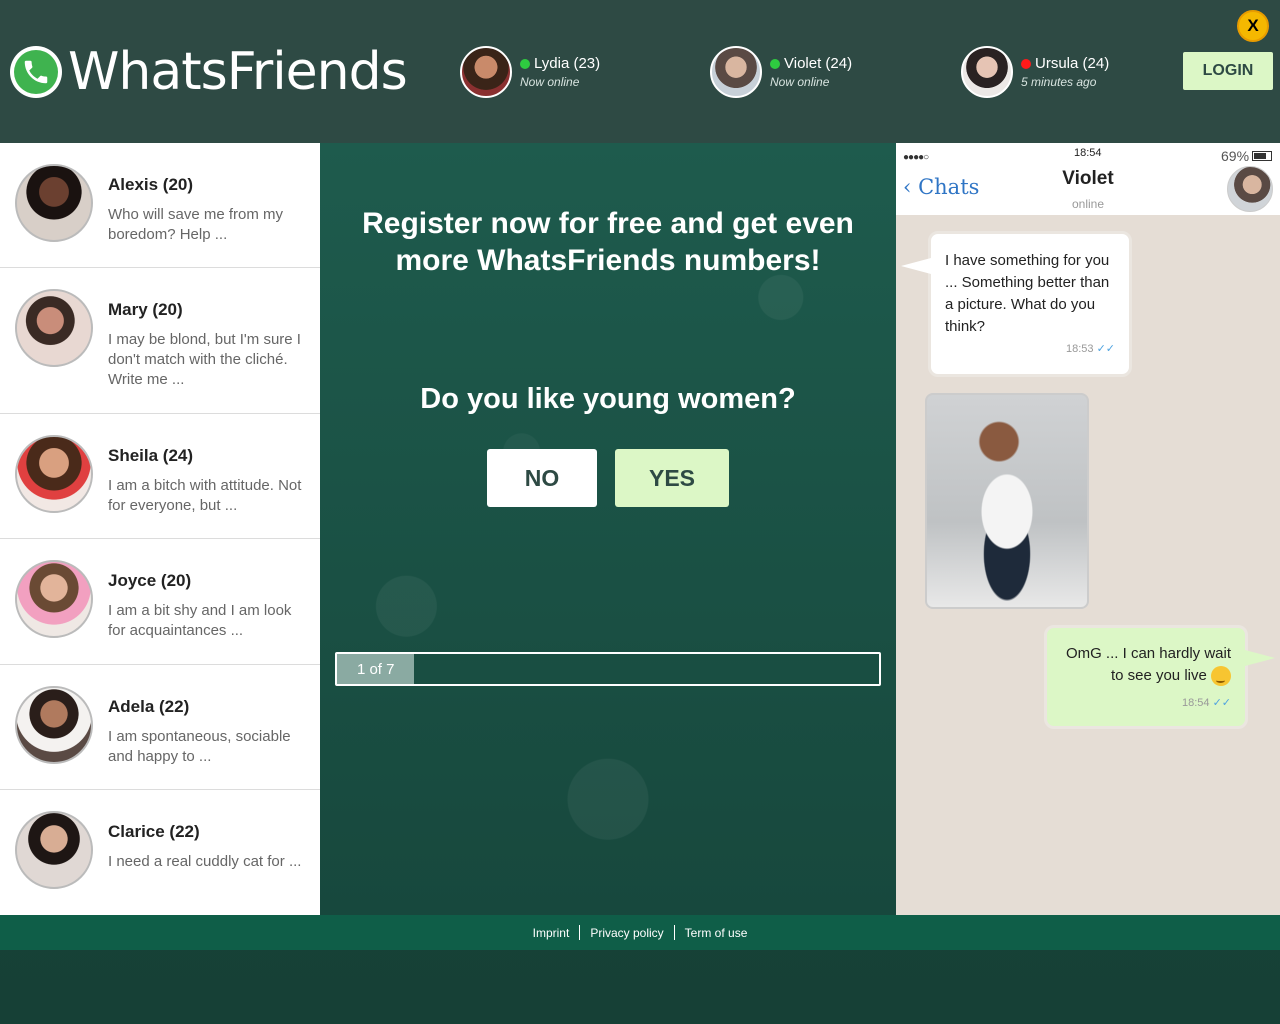  What do you see at coordinates (1059, 82) in the screenshot?
I see `user-status: 5 minutes ago` at bounding box center [1059, 82].